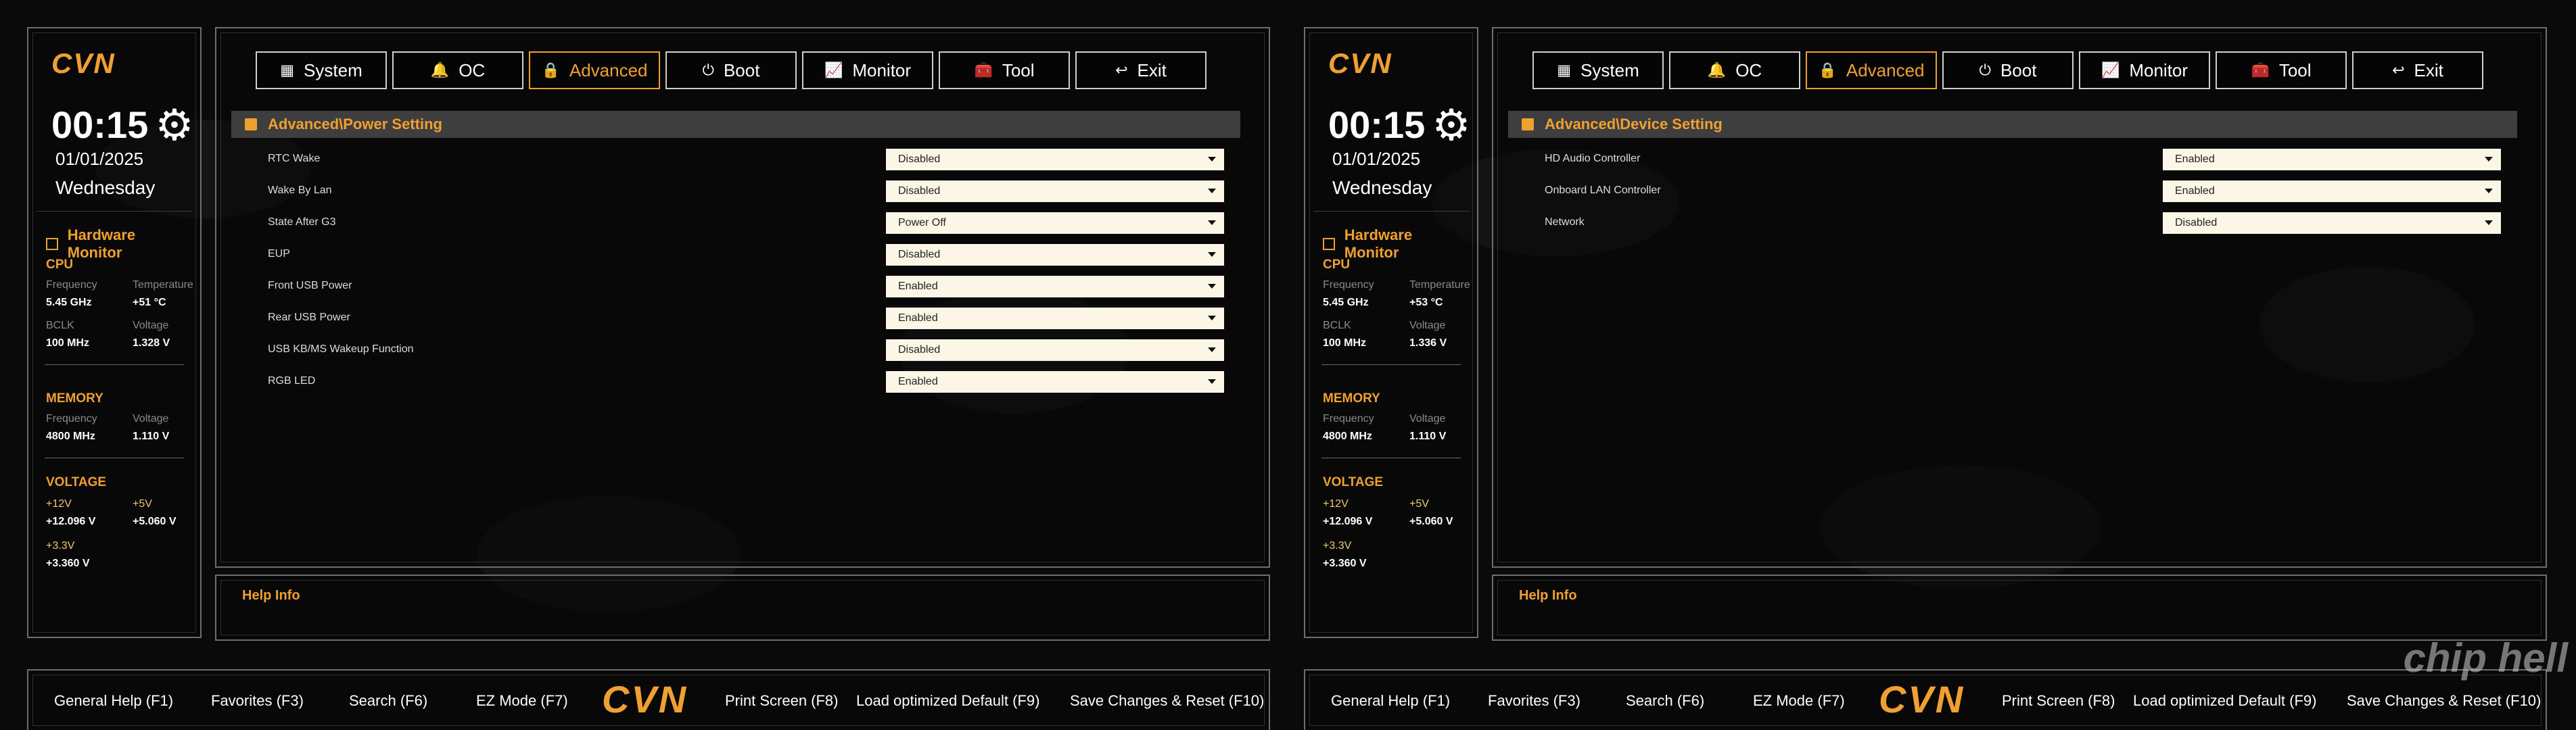 The height and width of the screenshot is (730, 2576). Describe the element at coordinates (1382, 187) in the screenshot. I see `current-day: Wednesday` at that location.